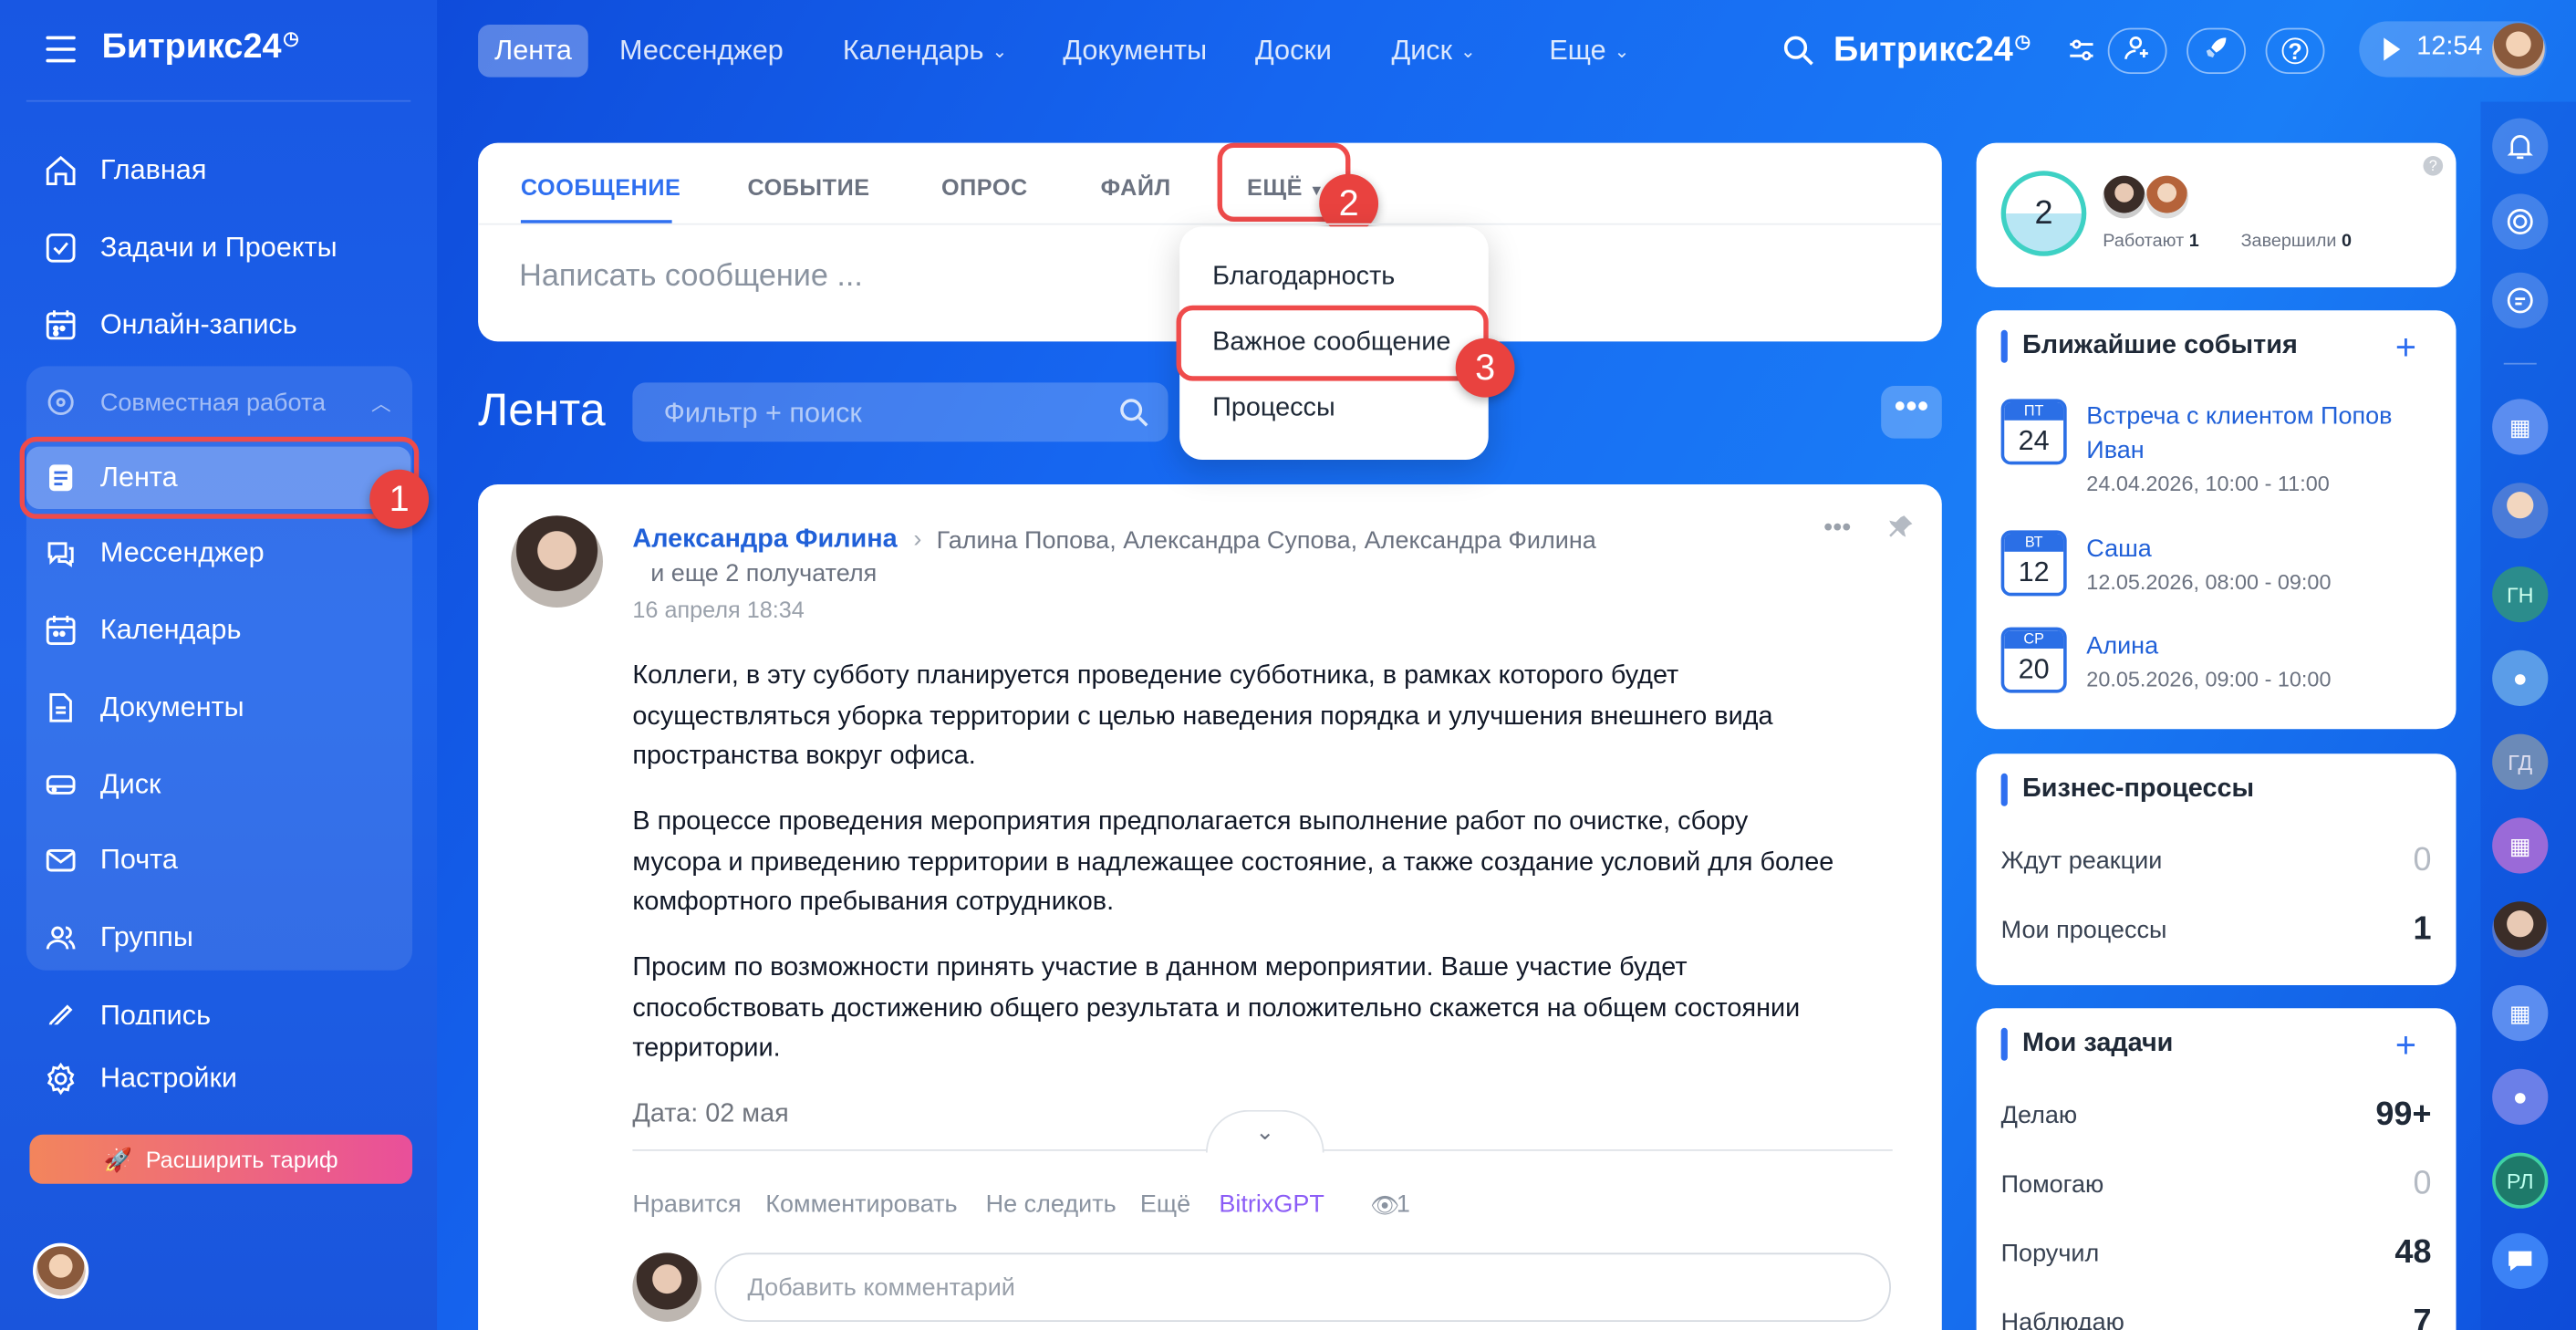 This screenshot has width=2576, height=1330. What do you see at coordinates (218, 938) in the screenshot?
I see `sidebar-item-groups: Группы` at bounding box center [218, 938].